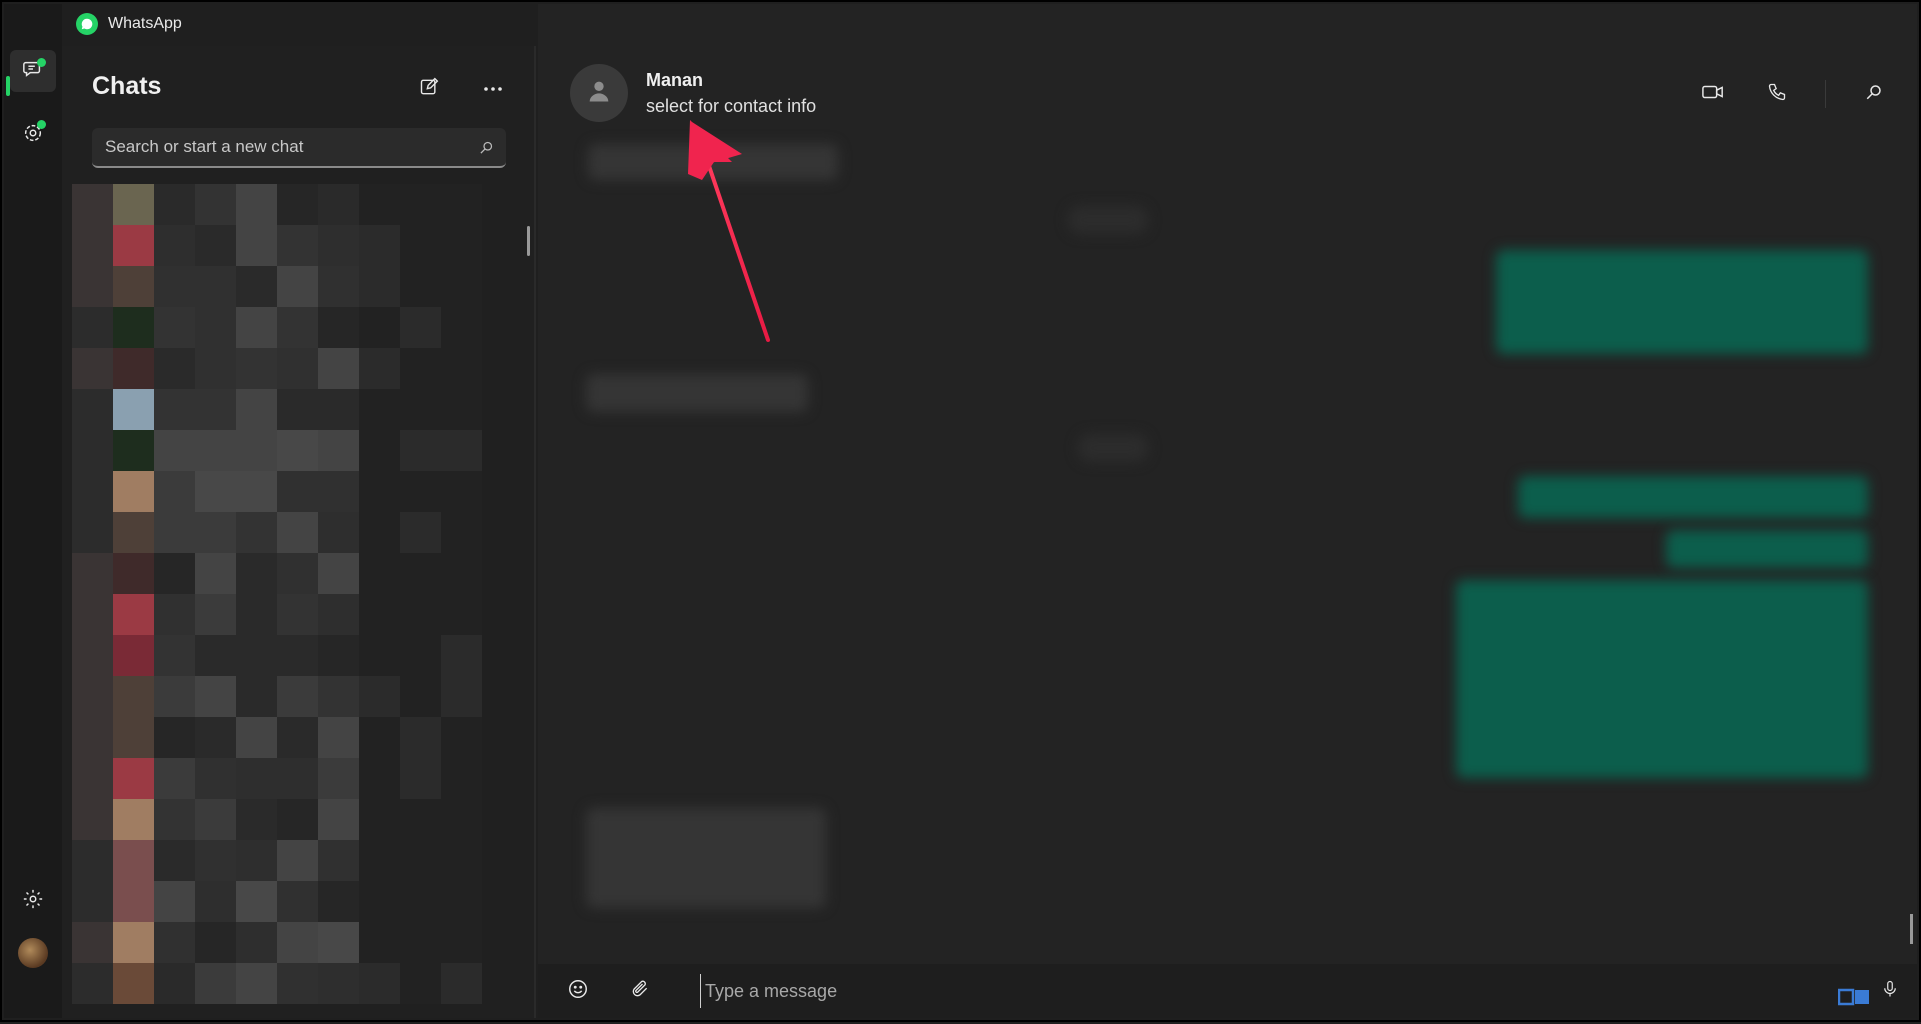 The height and width of the screenshot is (1024, 1921). What do you see at coordinates (127, 86) in the screenshot?
I see `chats-heading: Chats` at bounding box center [127, 86].